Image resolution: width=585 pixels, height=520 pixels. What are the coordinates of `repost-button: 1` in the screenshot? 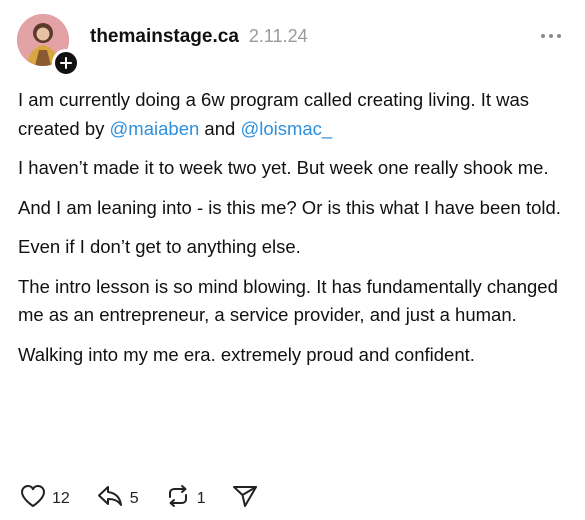 It's located at (185, 498).